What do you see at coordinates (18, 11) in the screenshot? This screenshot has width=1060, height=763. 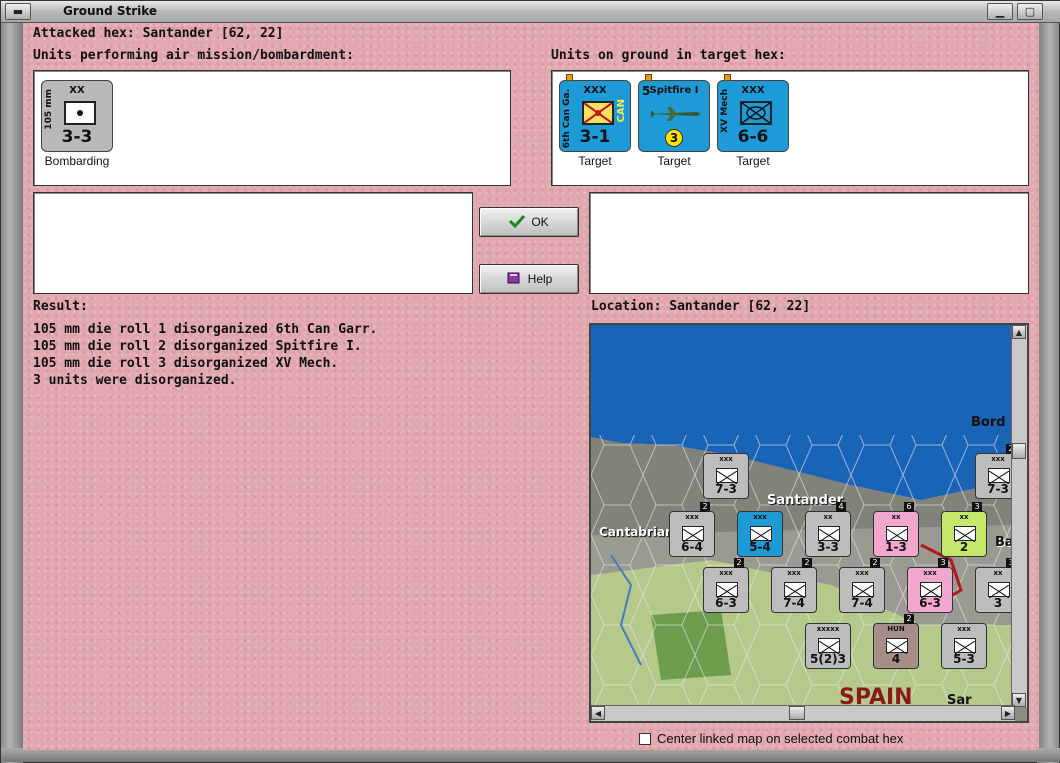 I see `system-menu-button: ▬` at bounding box center [18, 11].